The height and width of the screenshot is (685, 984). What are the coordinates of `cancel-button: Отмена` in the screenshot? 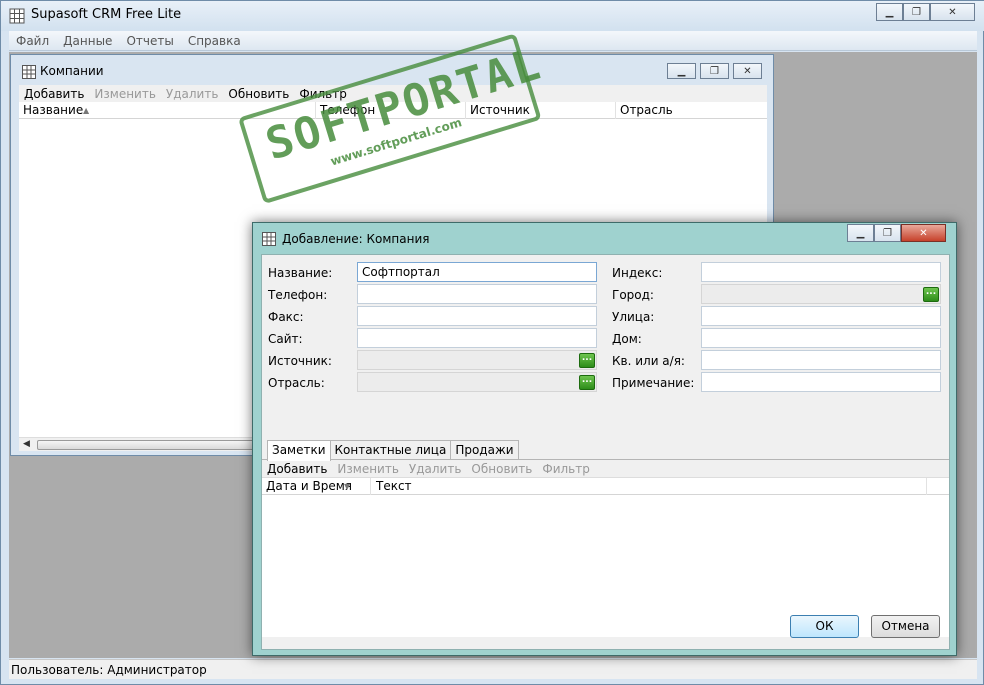 It's located at (905, 626).